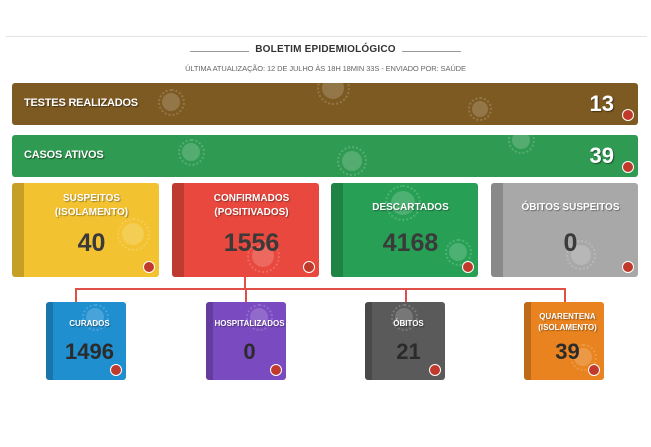  I want to click on tests-label: TESTES REALIZADOS, so click(81, 103).